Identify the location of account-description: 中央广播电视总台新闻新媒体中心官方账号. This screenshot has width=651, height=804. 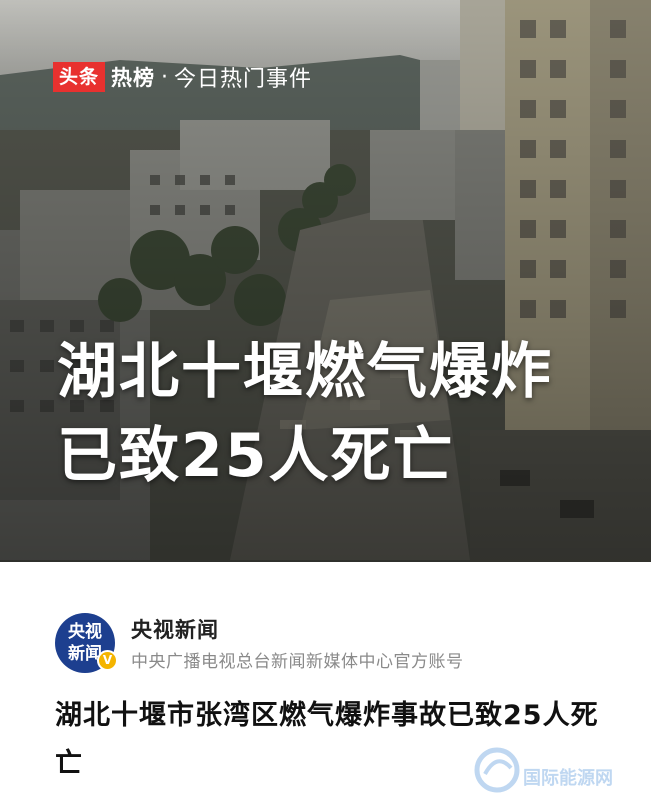
(297, 662).